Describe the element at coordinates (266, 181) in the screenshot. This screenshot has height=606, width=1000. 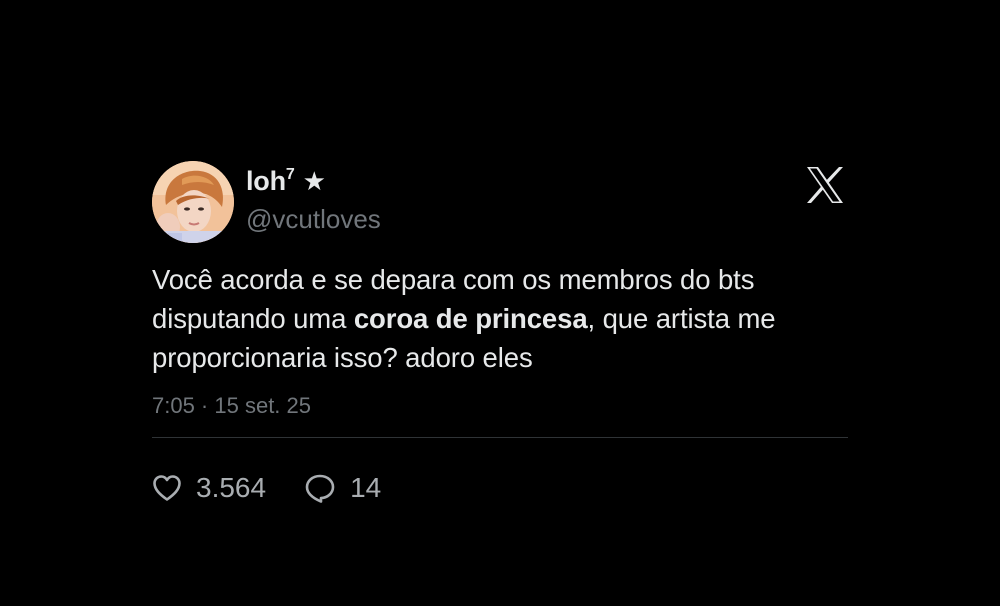
I see `display-name-text: loh` at that location.